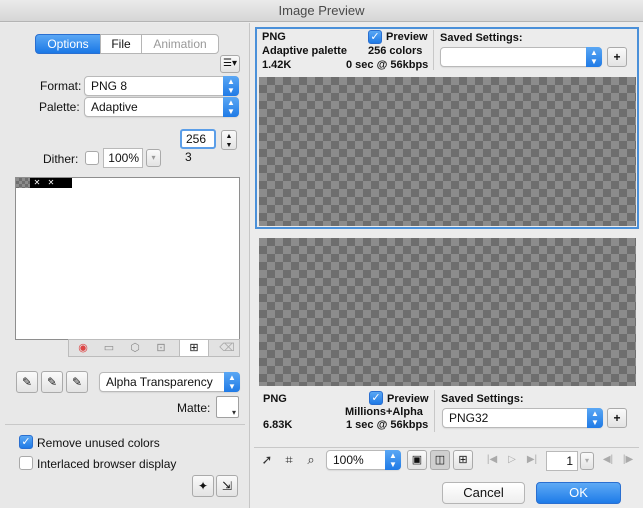 The height and width of the screenshot is (508, 643). I want to click on preview-bottom-time: 1 sec @ 56kbps, so click(387, 425).